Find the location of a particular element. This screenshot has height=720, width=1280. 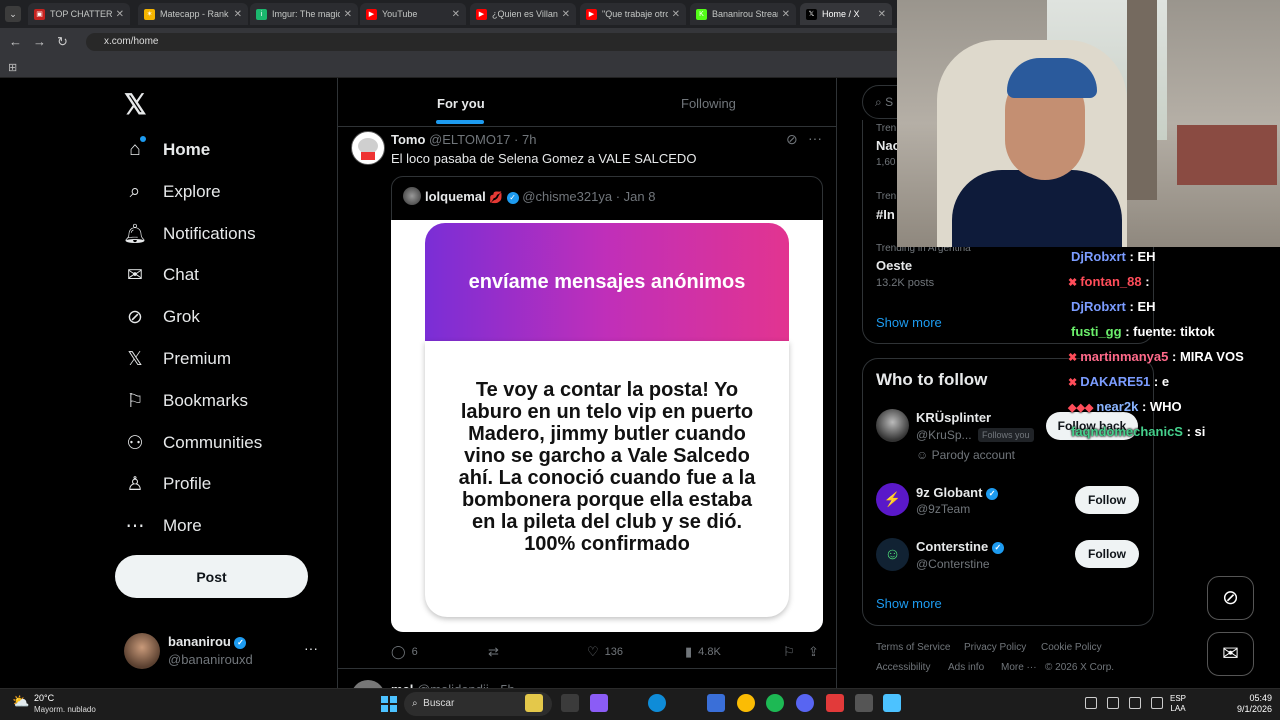

grok-tweet-icon: ⊘ is located at coordinates (792, 139).